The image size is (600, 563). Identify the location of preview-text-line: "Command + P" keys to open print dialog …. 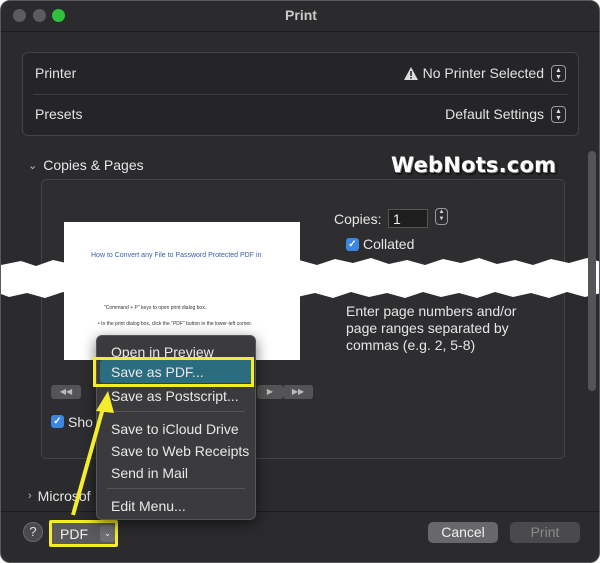
(155, 308).